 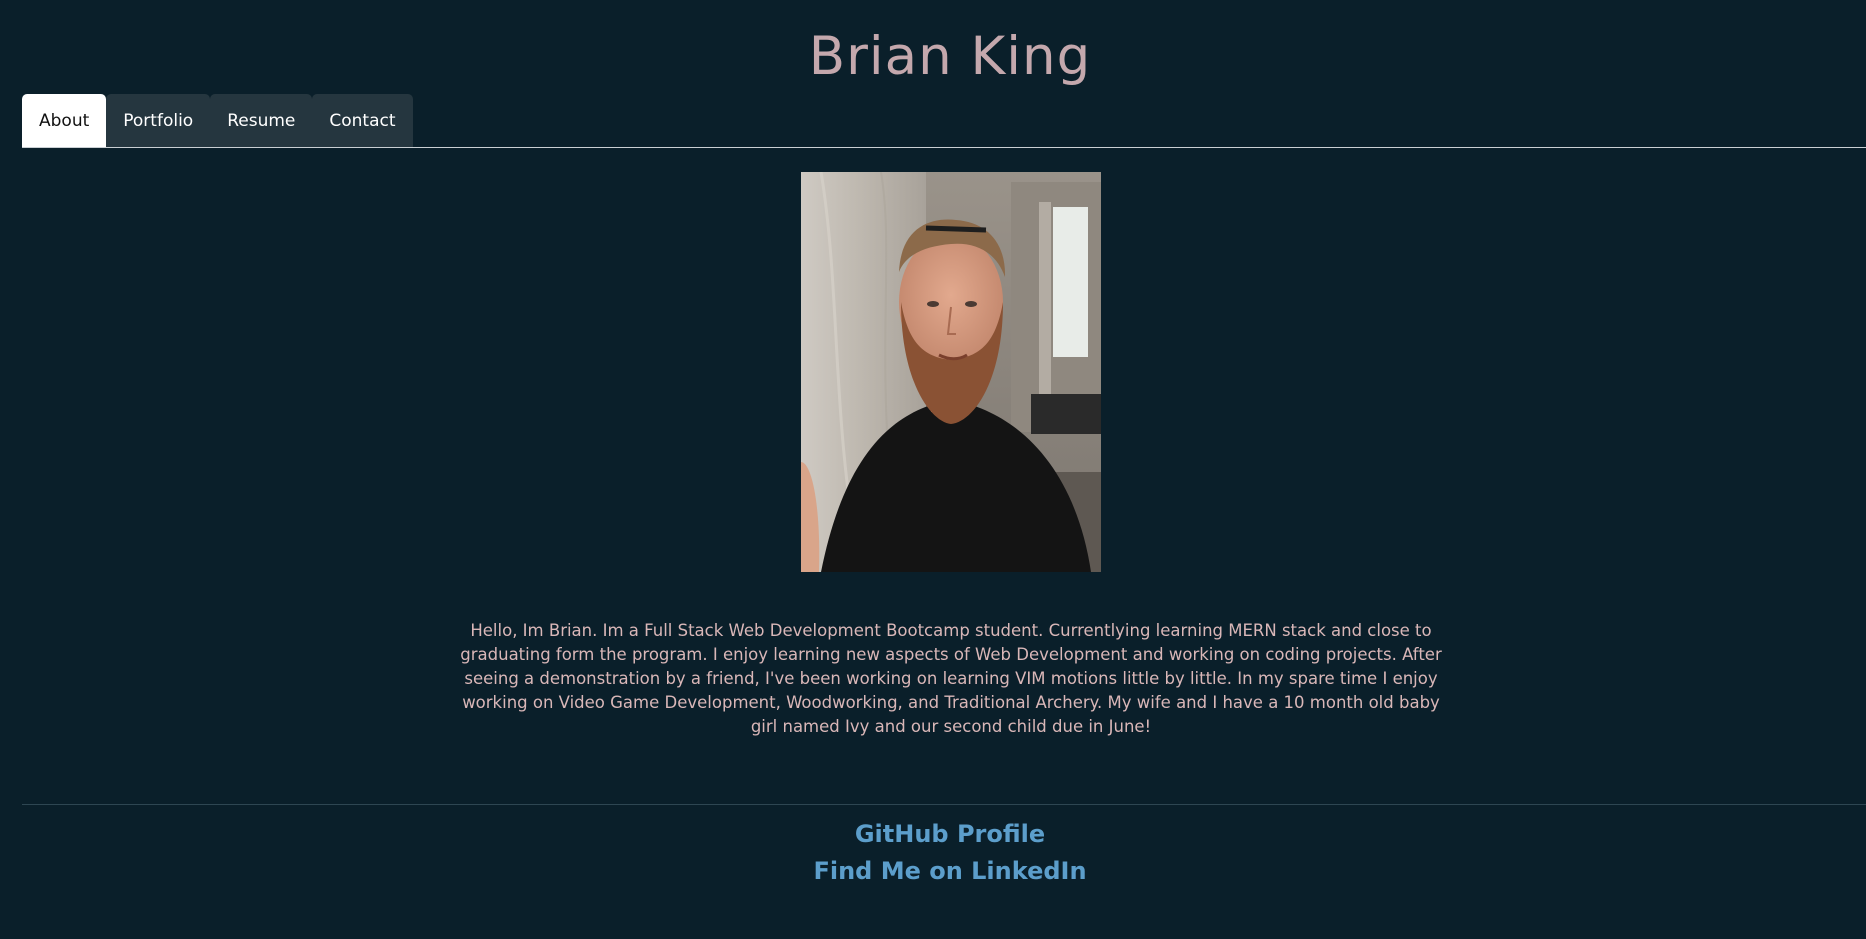 I want to click on tab-contact: Contact, so click(x=362, y=120).